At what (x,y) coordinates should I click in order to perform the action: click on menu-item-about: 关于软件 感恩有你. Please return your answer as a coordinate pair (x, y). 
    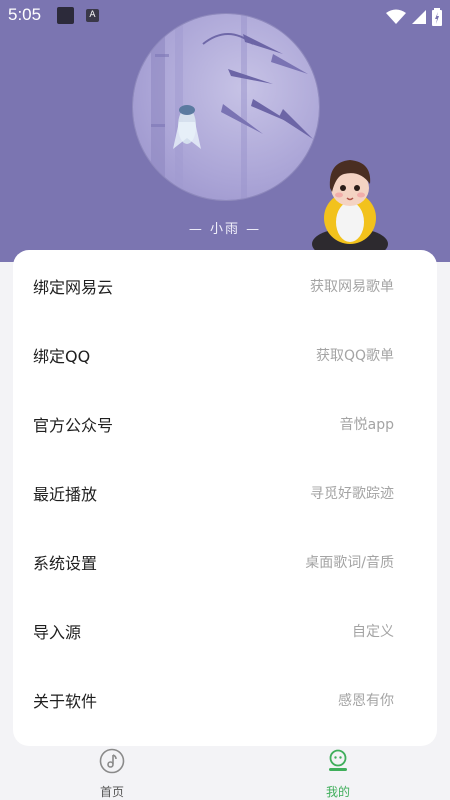
    Looking at the image, I should click on (225, 698).